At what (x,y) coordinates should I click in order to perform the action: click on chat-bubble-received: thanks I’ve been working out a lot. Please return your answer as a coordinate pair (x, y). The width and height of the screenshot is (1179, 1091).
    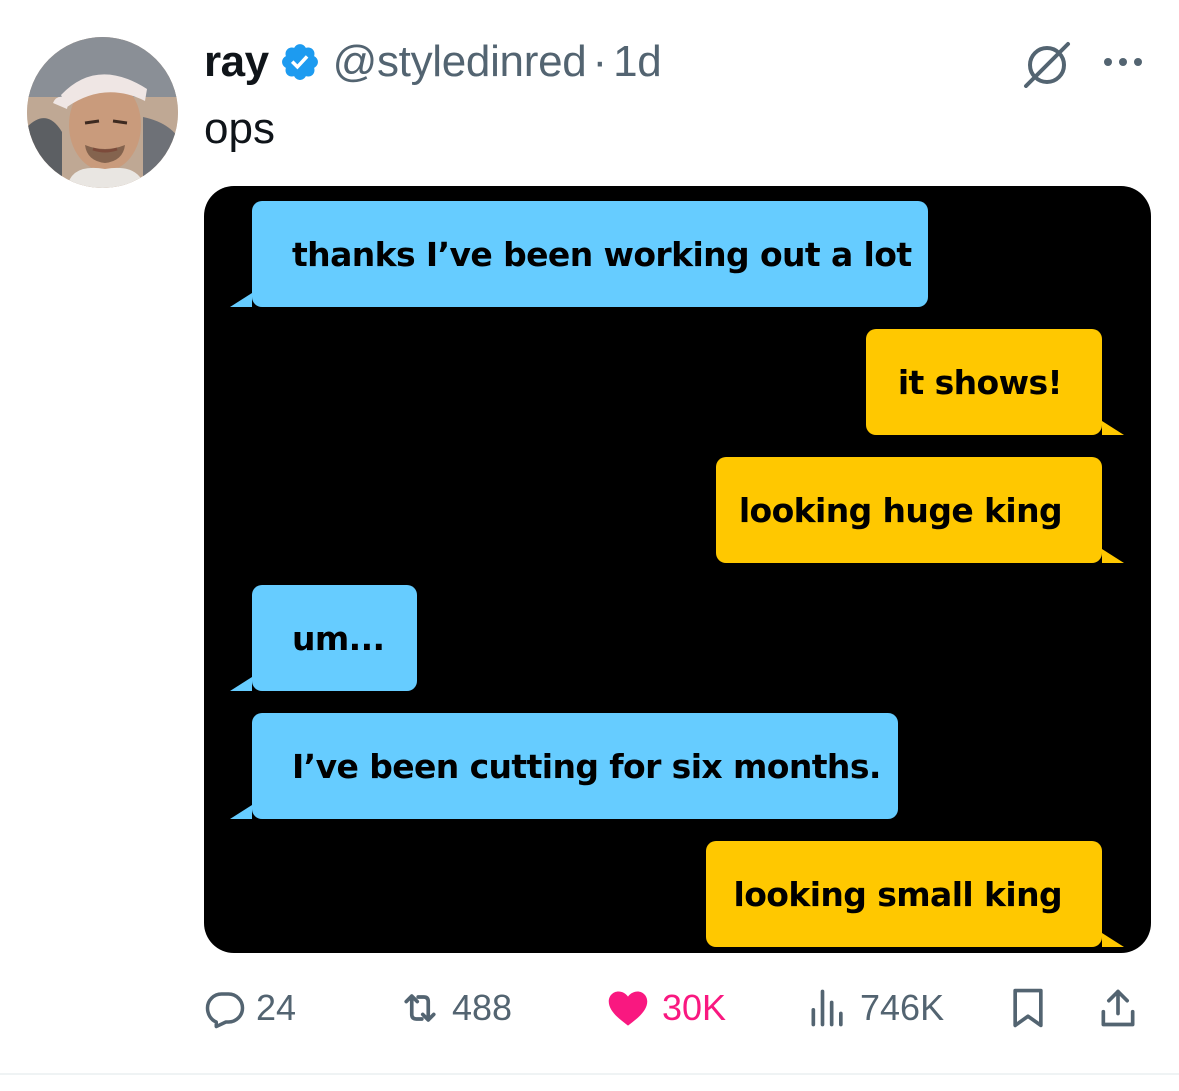
    Looking at the image, I should click on (579, 254).